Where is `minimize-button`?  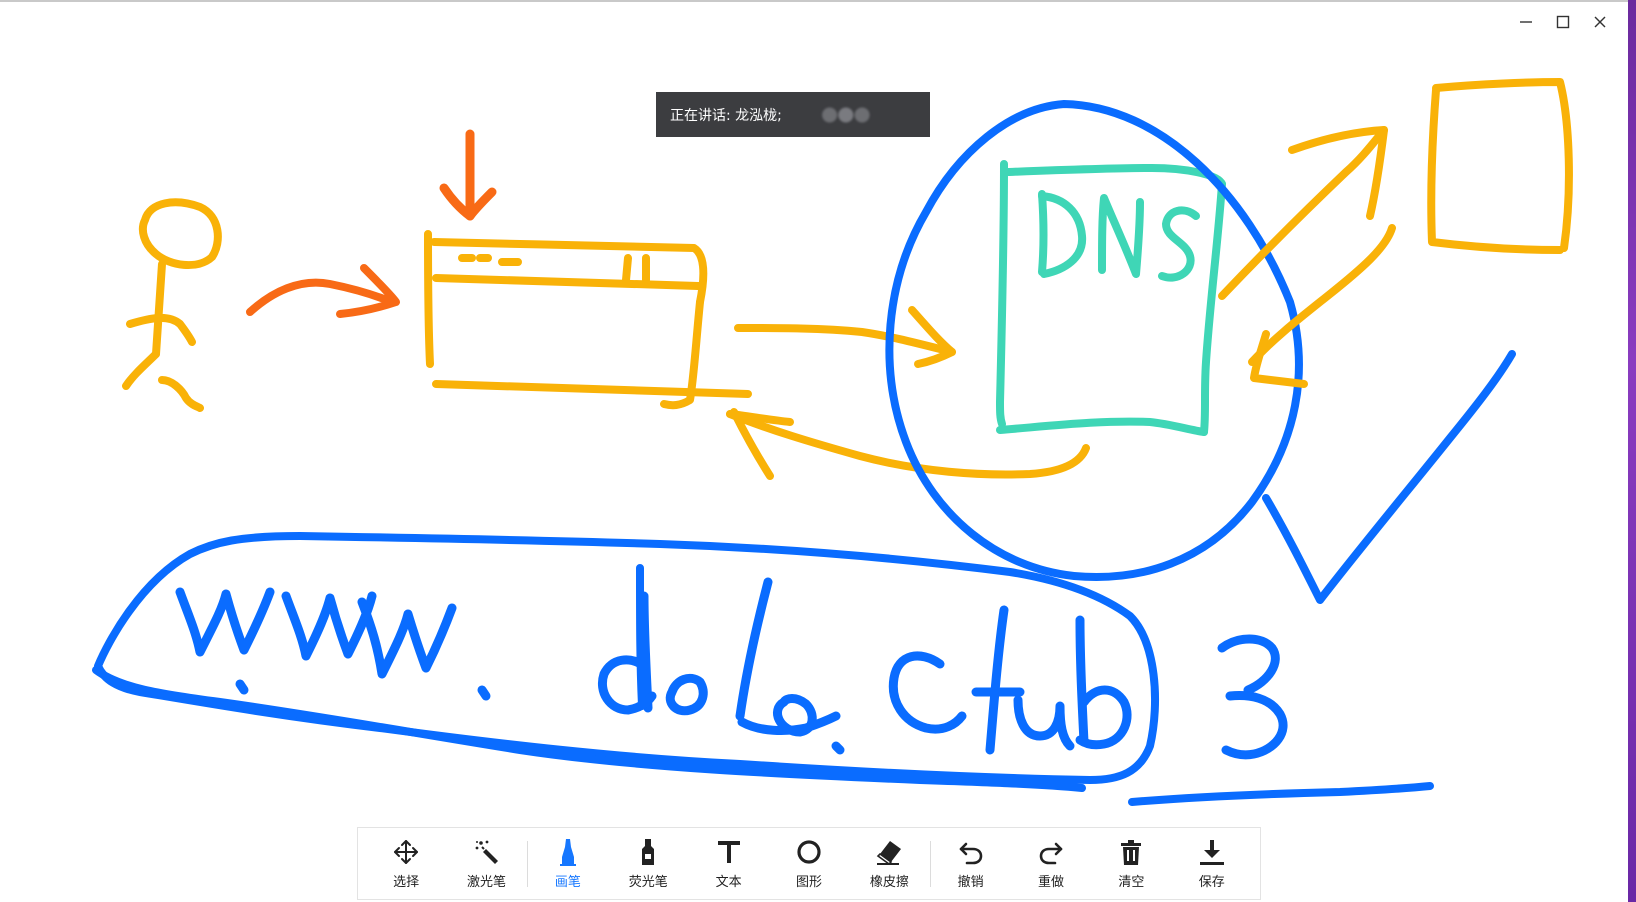
minimize-button is located at coordinates (1525, 22).